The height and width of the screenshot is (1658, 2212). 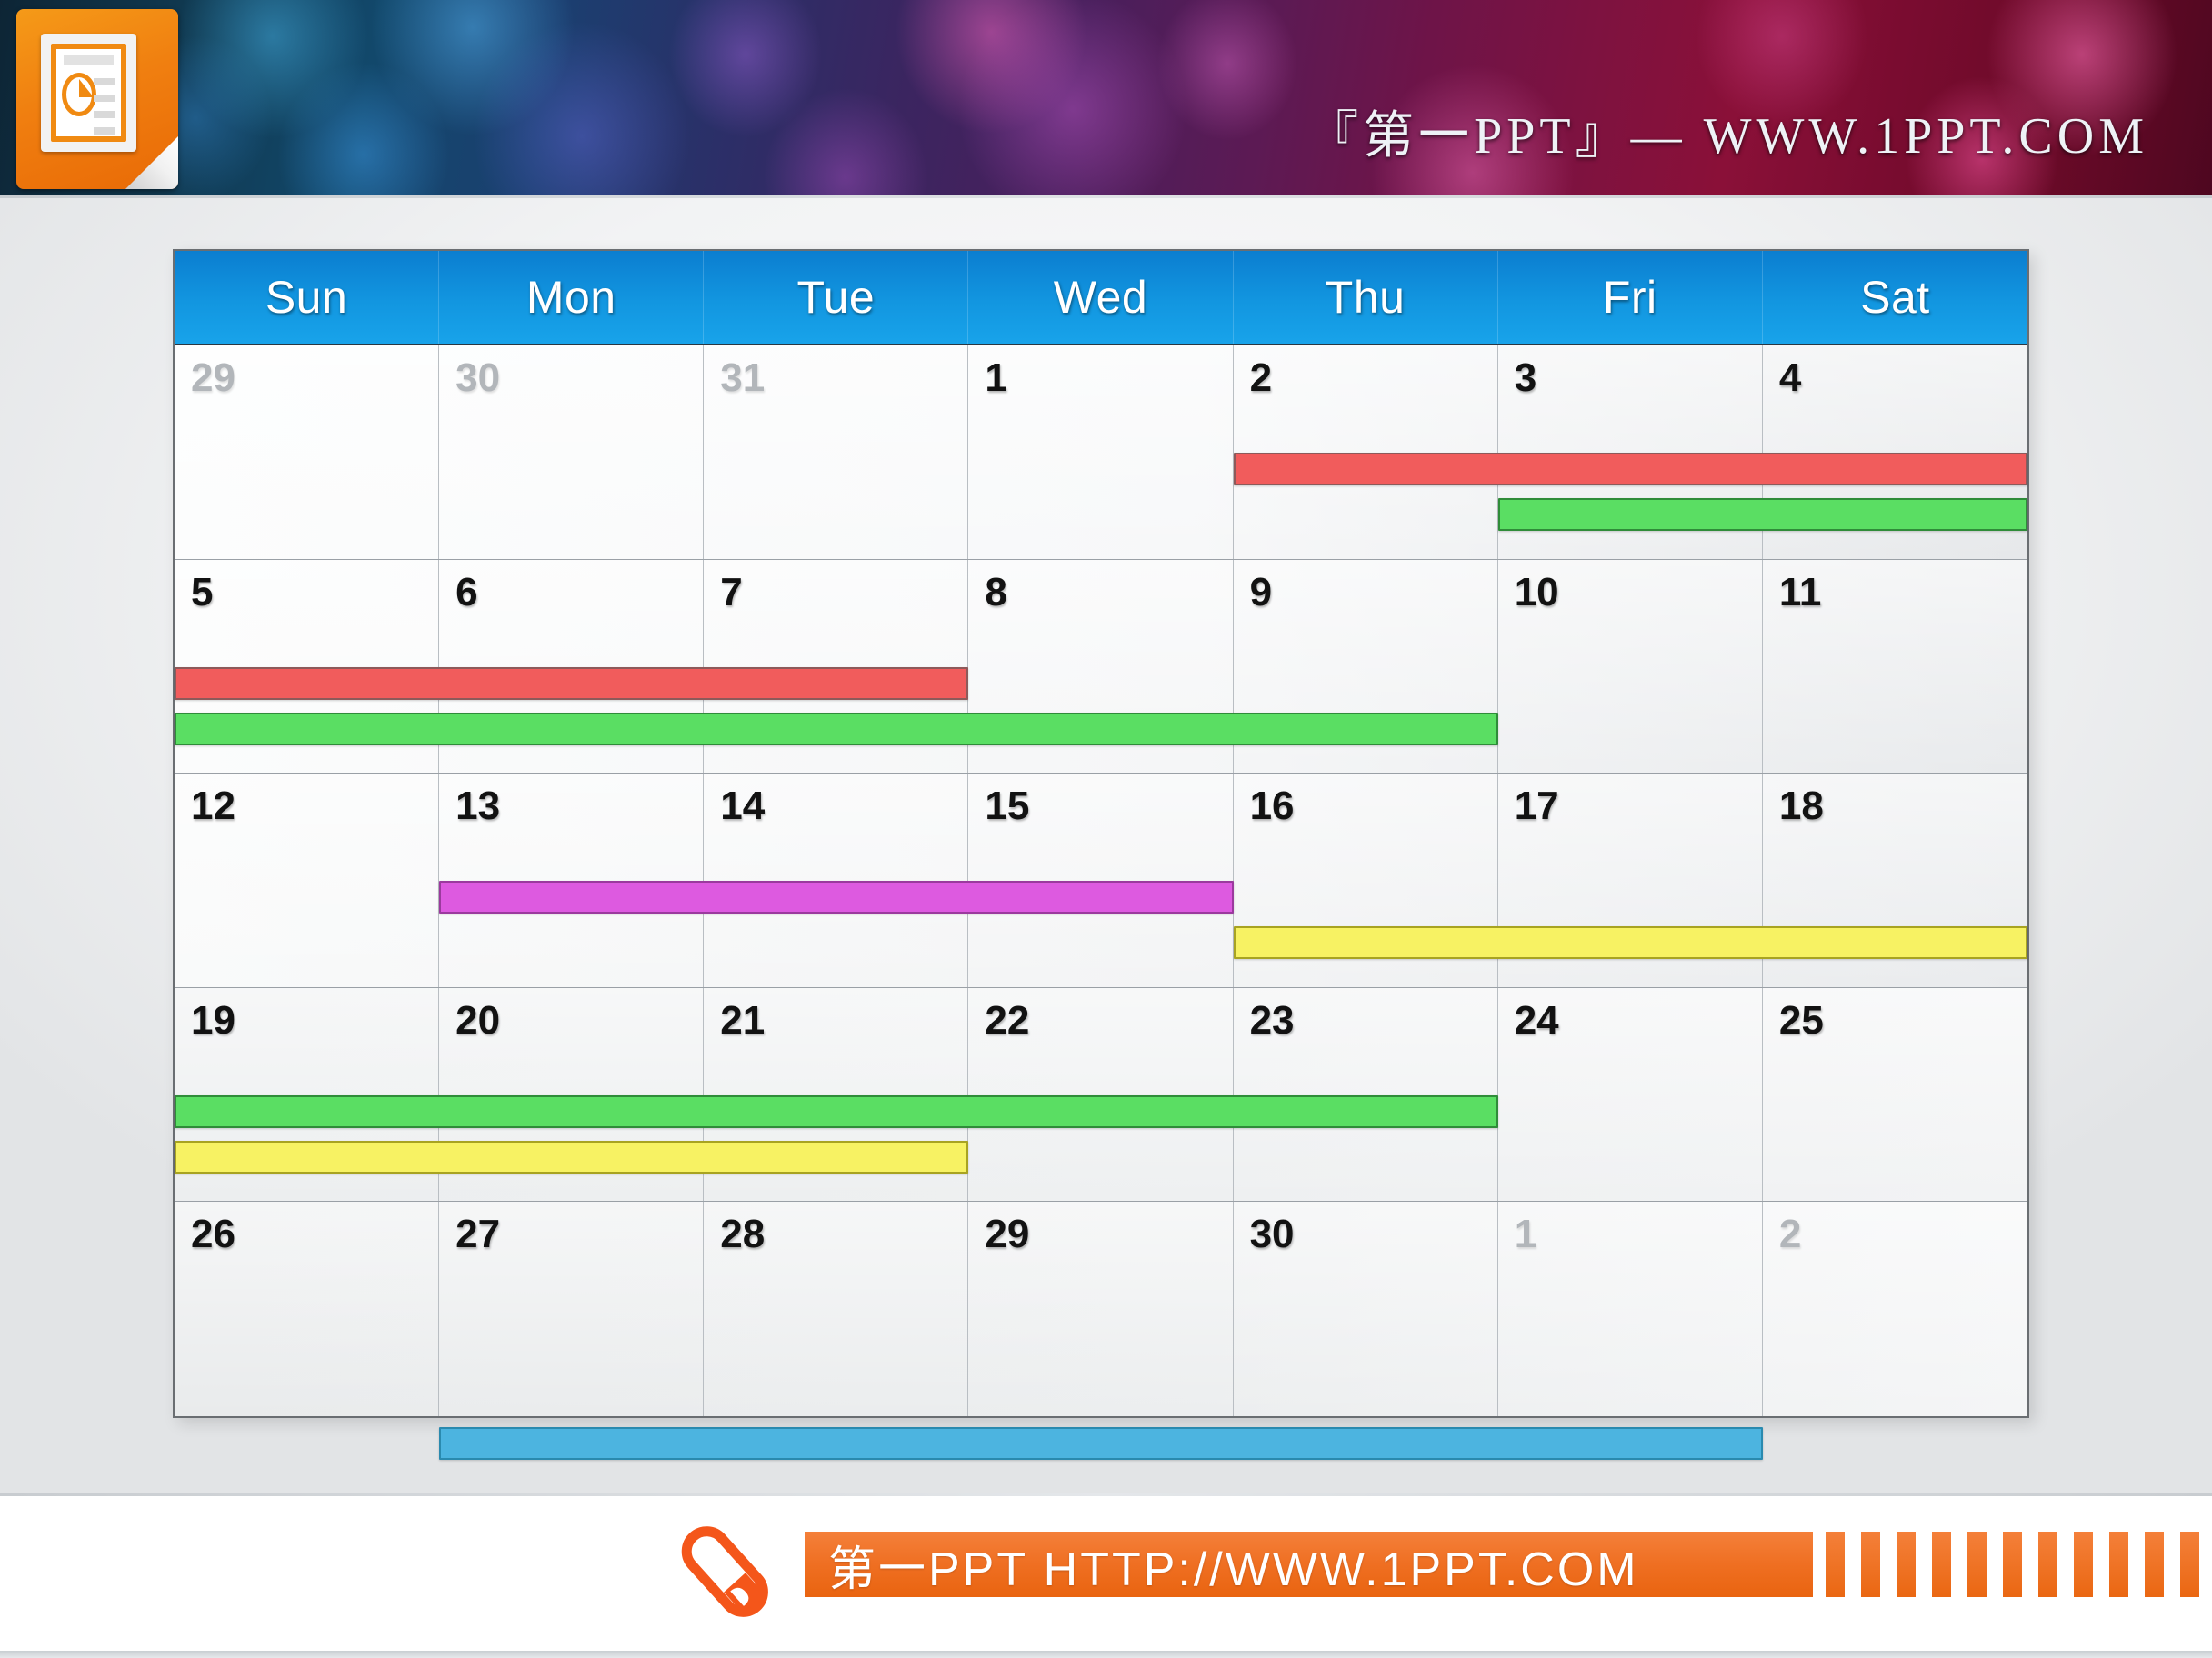 What do you see at coordinates (79, 94) in the screenshot?
I see `powerpoint-icon-pie-chart` at bounding box center [79, 94].